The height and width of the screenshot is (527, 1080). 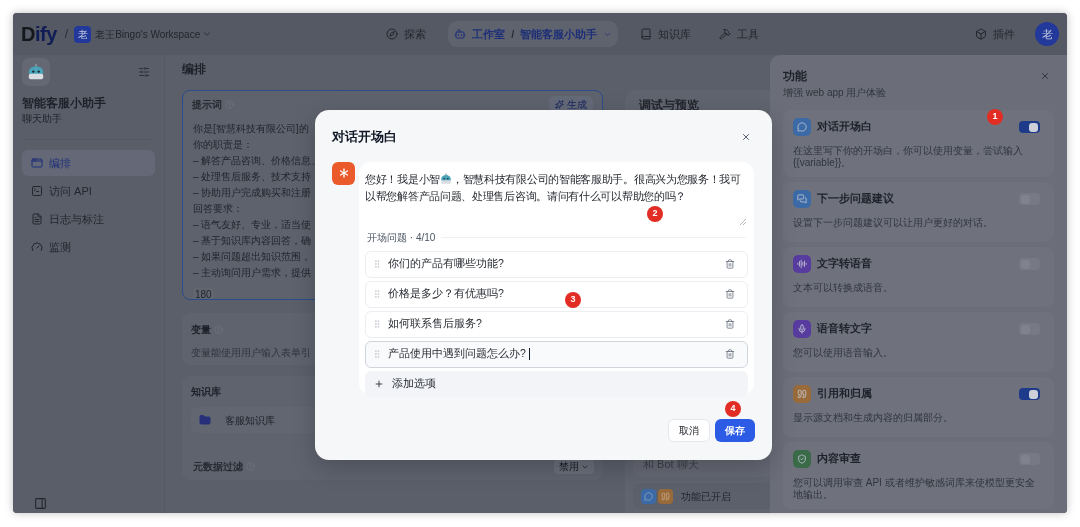 What do you see at coordinates (559, 104) in the screenshot?
I see `sparkle-icon` at bounding box center [559, 104].